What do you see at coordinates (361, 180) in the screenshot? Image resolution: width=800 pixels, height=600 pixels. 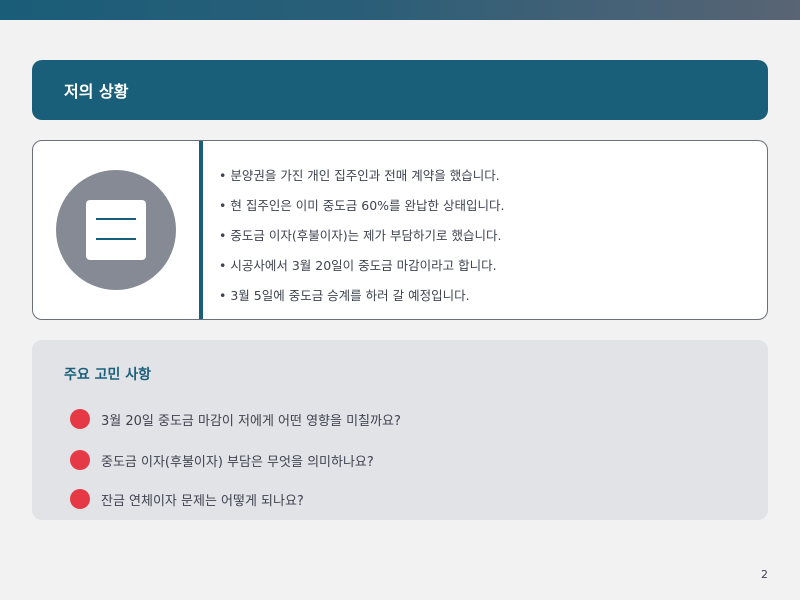 I see `situation-item: 분양권을 가진 개인 집주인과 전매 계약을 했습니다.` at bounding box center [361, 180].